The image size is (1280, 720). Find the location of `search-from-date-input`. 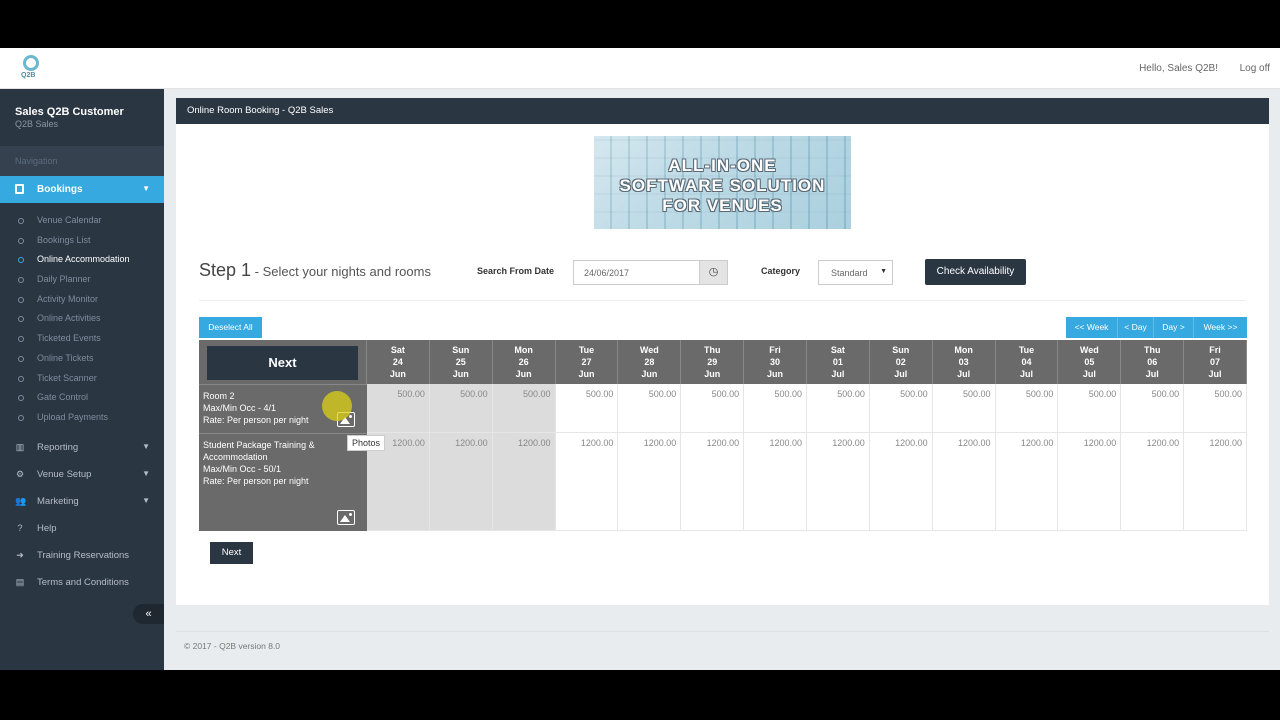

search-from-date-input is located at coordinates (636, 272).